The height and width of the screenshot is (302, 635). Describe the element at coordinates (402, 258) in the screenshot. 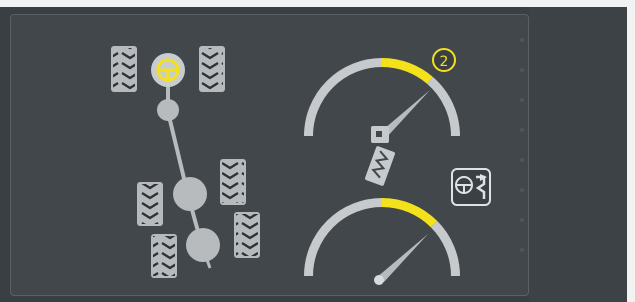

I see `gauge-needle` at that location.